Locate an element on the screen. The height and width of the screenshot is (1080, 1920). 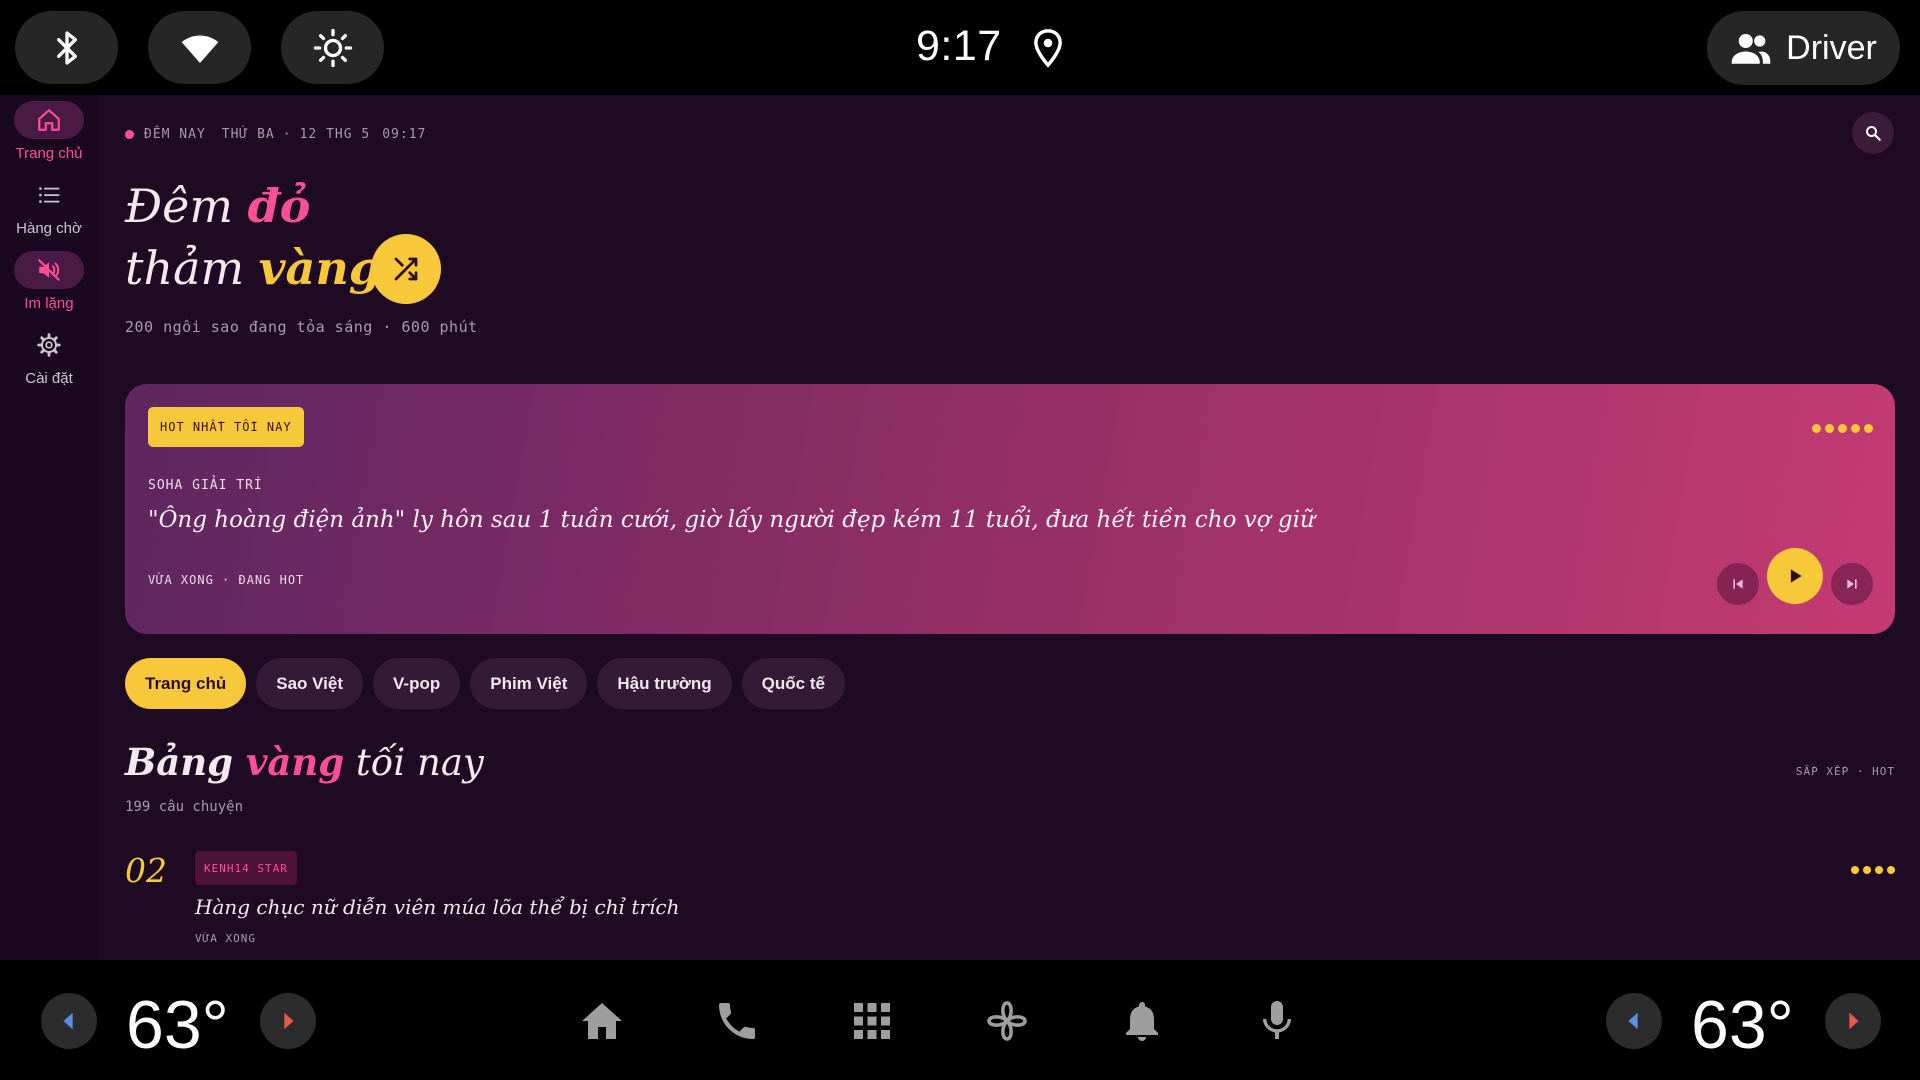
queue-list-icon is located at coordinates (49, 195).